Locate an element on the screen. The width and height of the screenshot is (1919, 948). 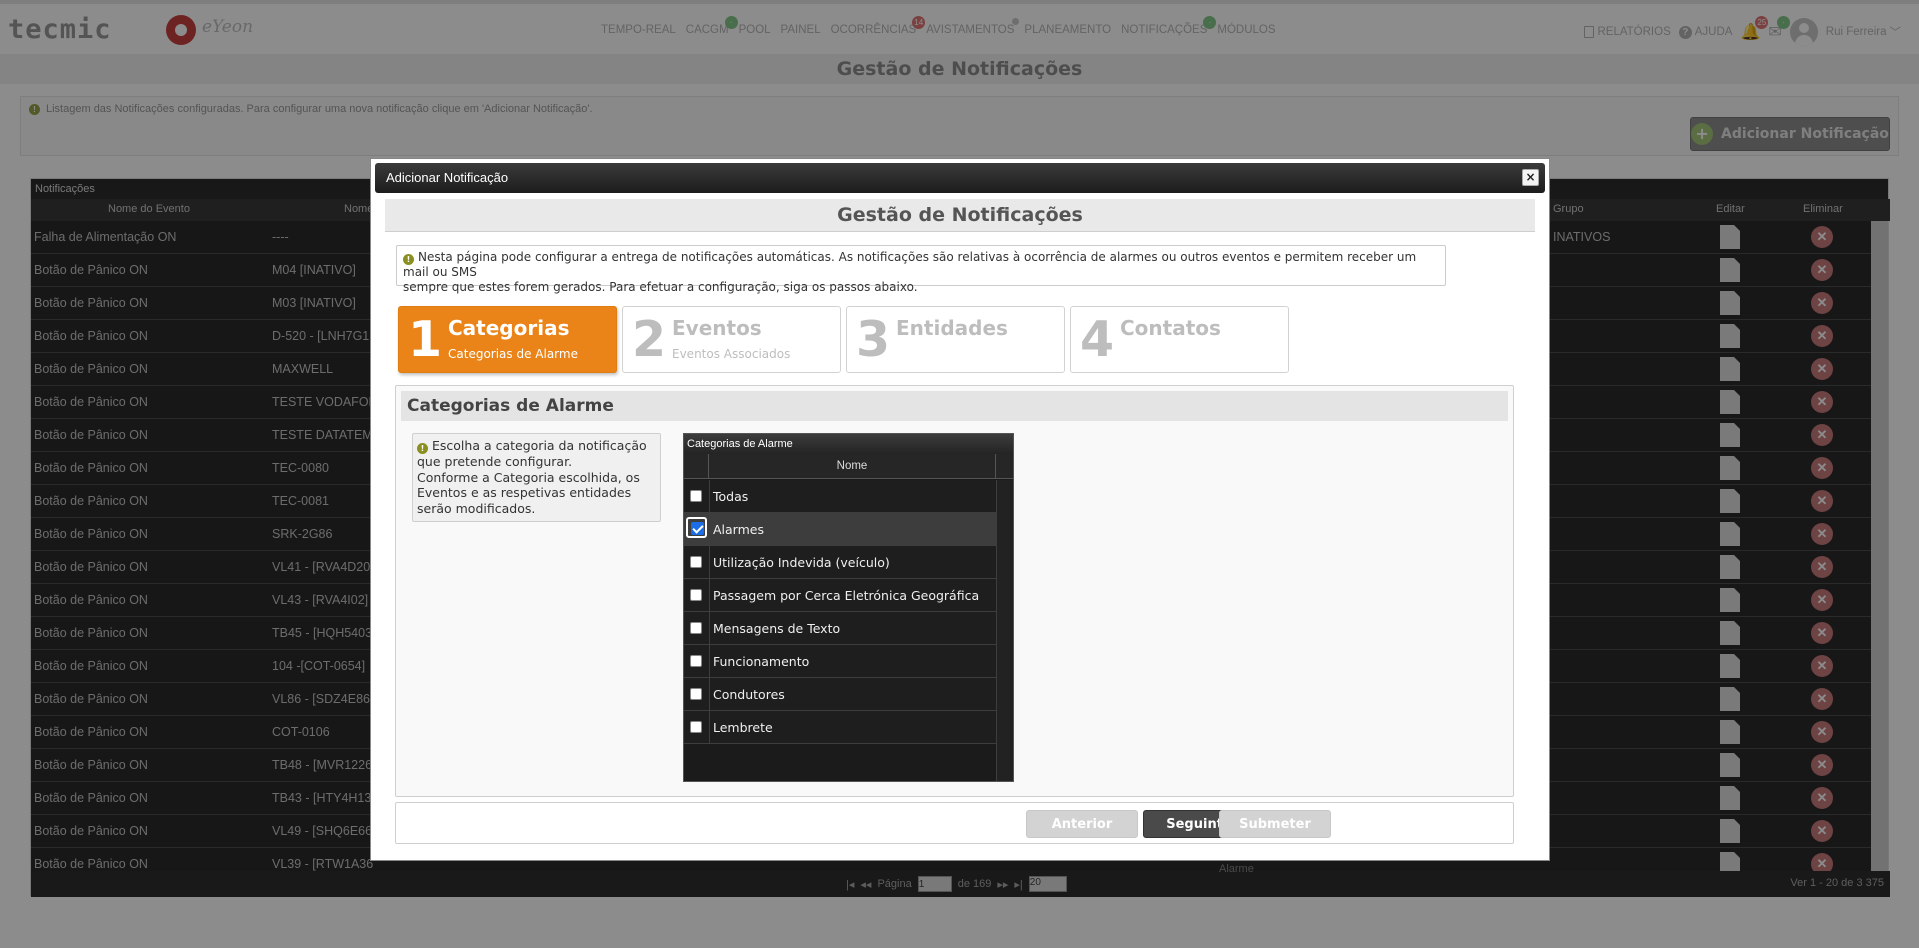
category-row: Utilização Indevida (veículo) is located at coordinates (840, 562).